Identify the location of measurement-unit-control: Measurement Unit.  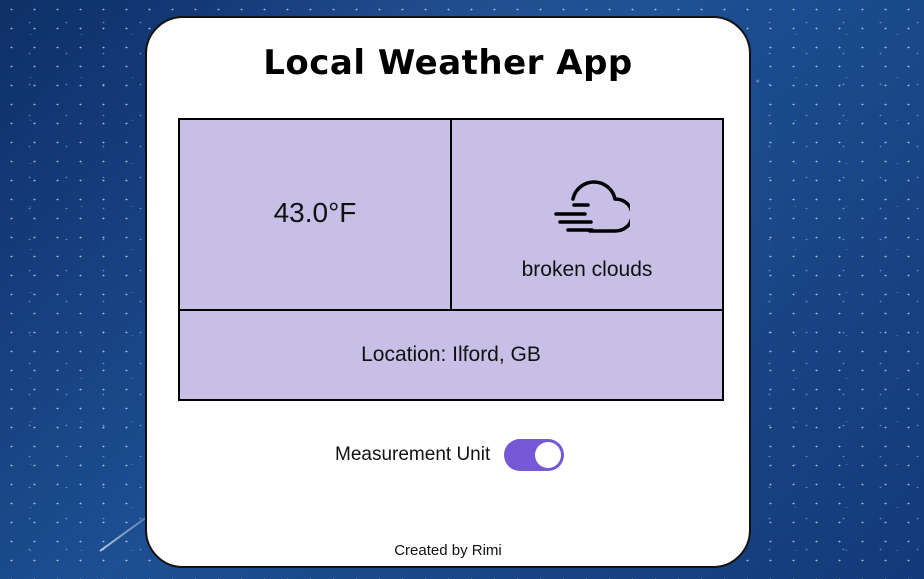
(450, 455).